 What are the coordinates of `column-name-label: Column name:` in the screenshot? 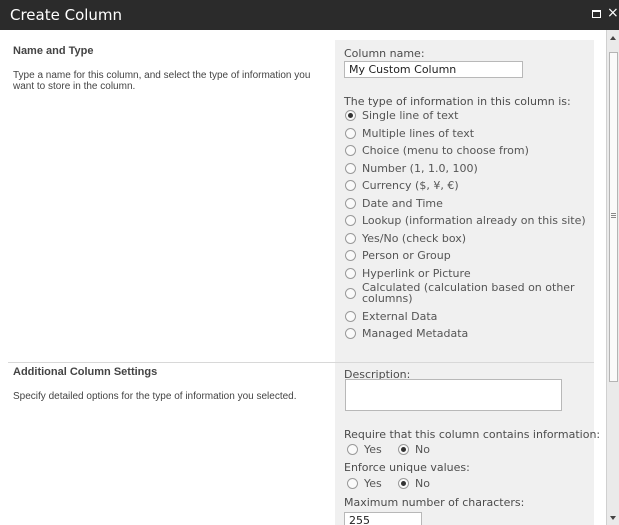 It's located at (384, 53).